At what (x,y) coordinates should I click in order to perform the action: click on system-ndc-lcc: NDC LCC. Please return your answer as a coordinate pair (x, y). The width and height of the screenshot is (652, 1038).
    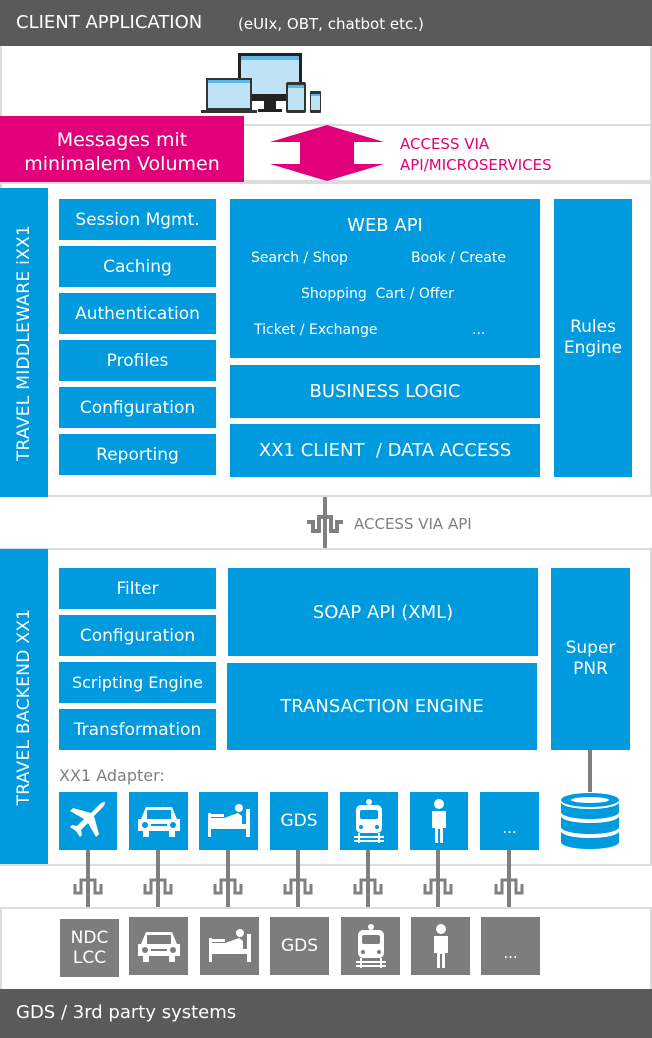
    Looking at the image, I should click on (89, 948).